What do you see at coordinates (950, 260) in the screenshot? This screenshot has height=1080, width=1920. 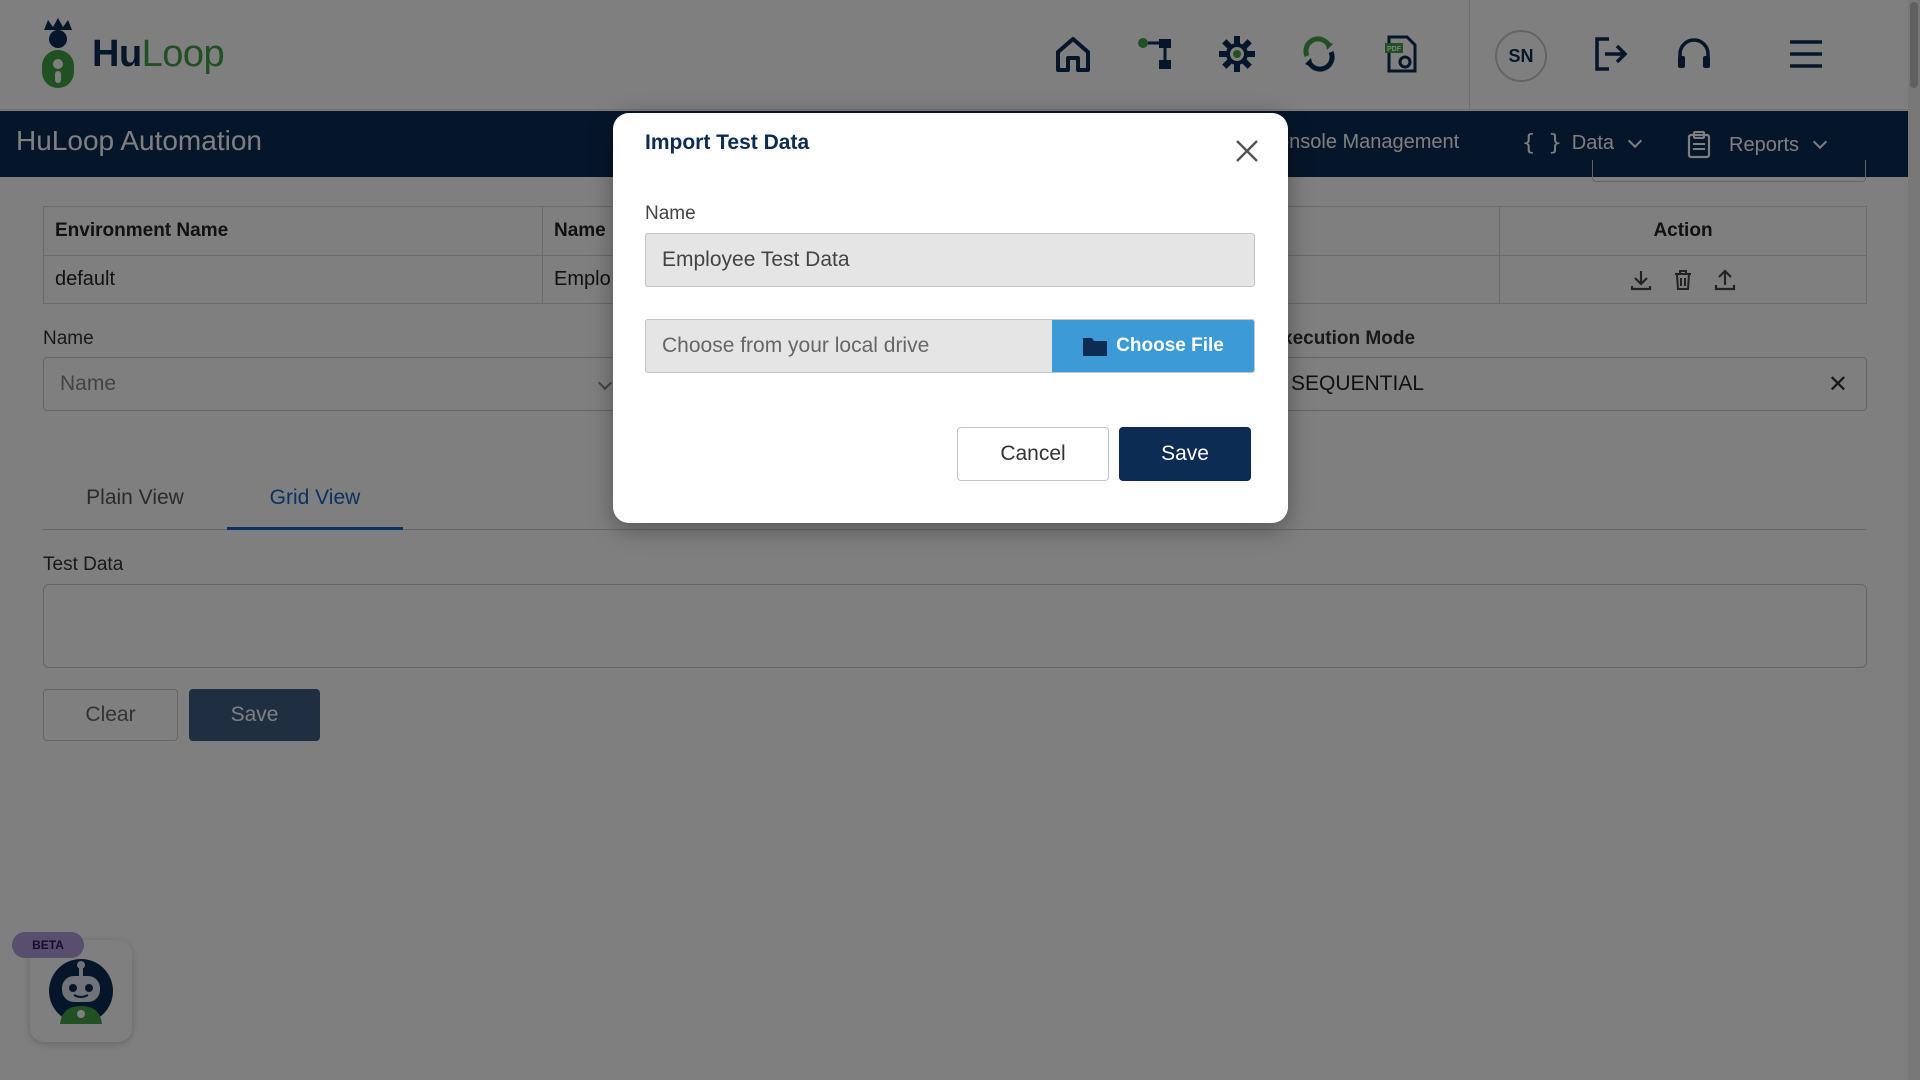 I see `modal-name-input: Employee Test Data` at bounding box center [950, 260].